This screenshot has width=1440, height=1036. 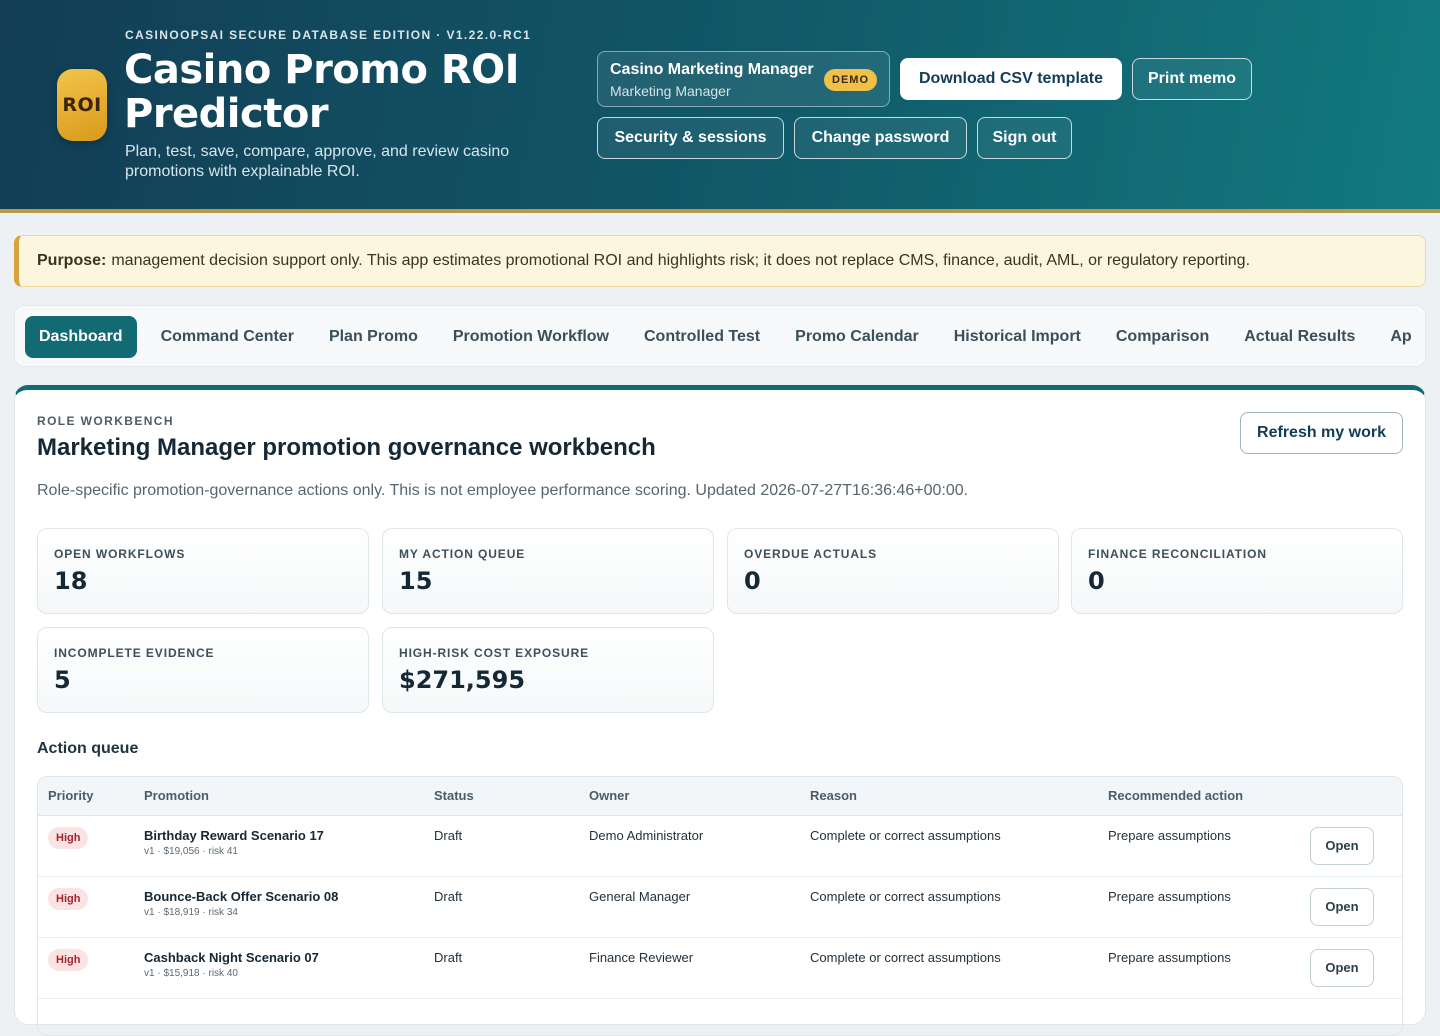 What do you see at coordinates (949, 1016) in the screenshot?
I see `reason-cell` at bounding box center [949, 1016].